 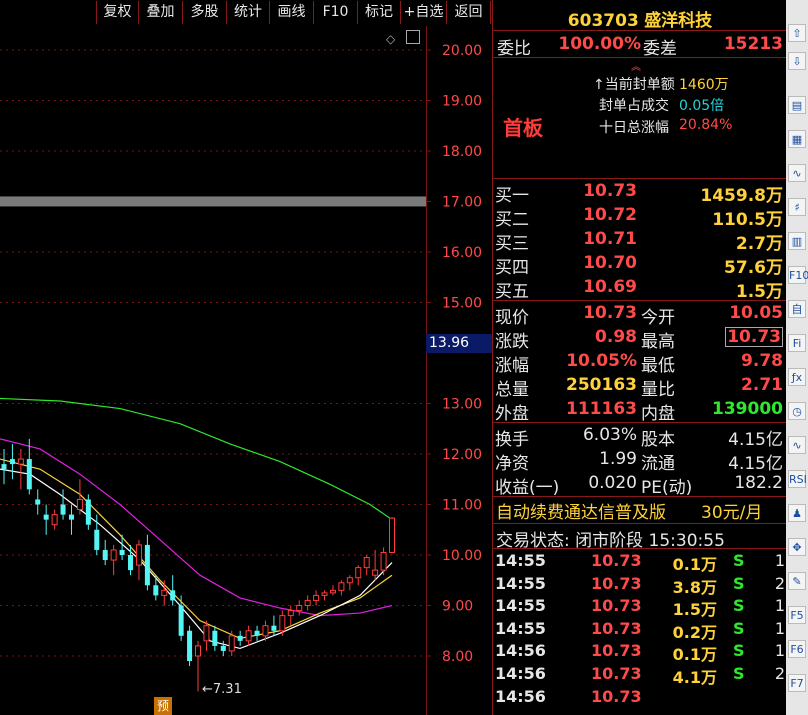 What do you see at coordinates (335, 12) in the screenshot?
I see `f10-button: F10` at bounding box center [335, 12].